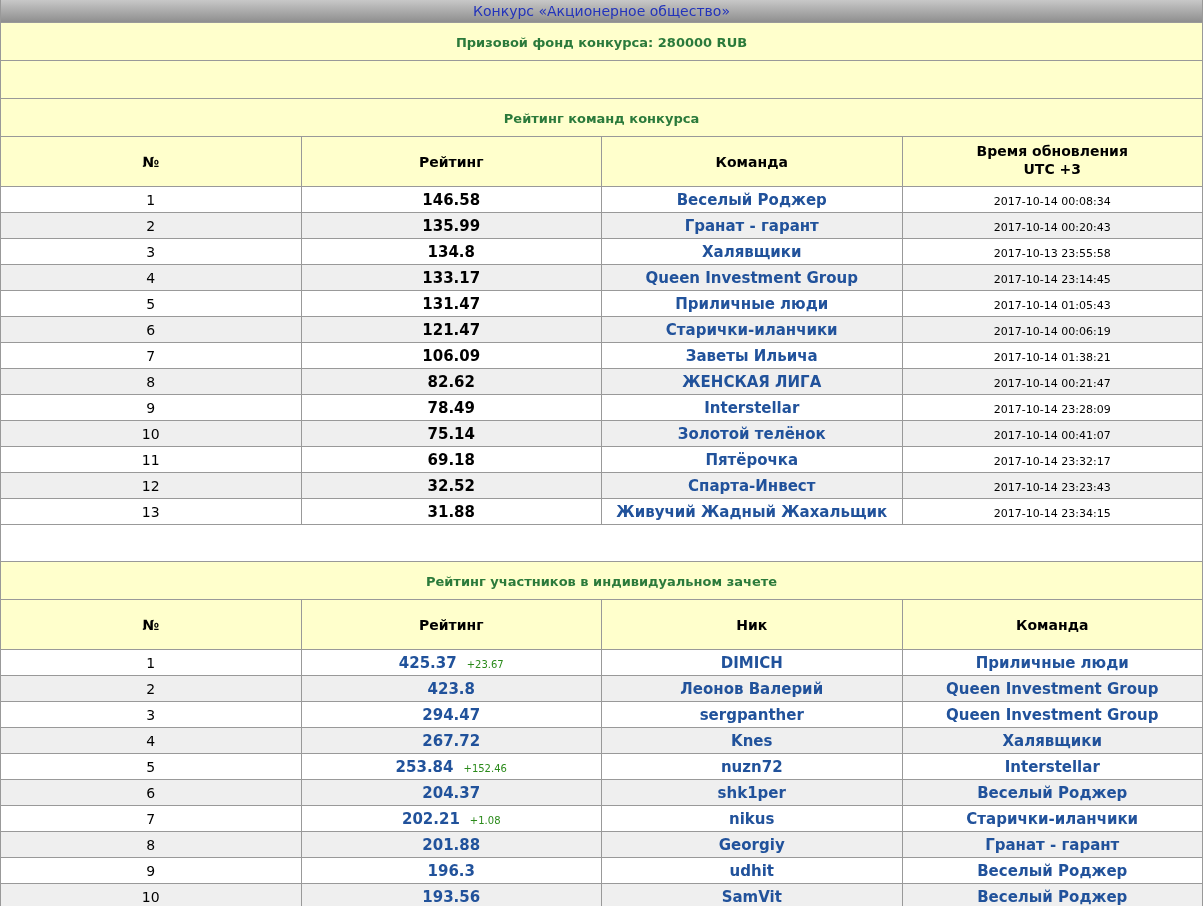 The image size is (1203, 906). Describe the element at coordinates (427, 662) in the screenshot. I see `rating-value: 425.37` at that location.